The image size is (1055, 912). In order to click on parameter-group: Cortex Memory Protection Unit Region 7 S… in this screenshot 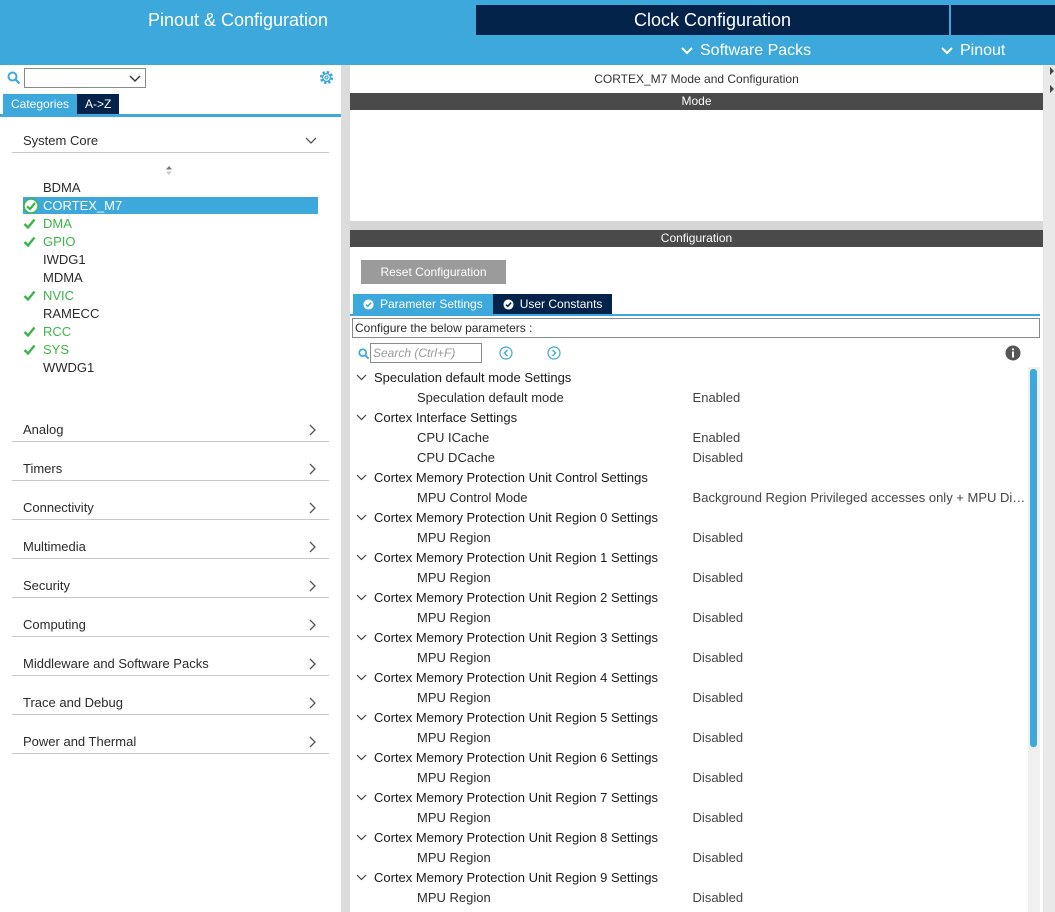, I will do `click(507, 797)`.